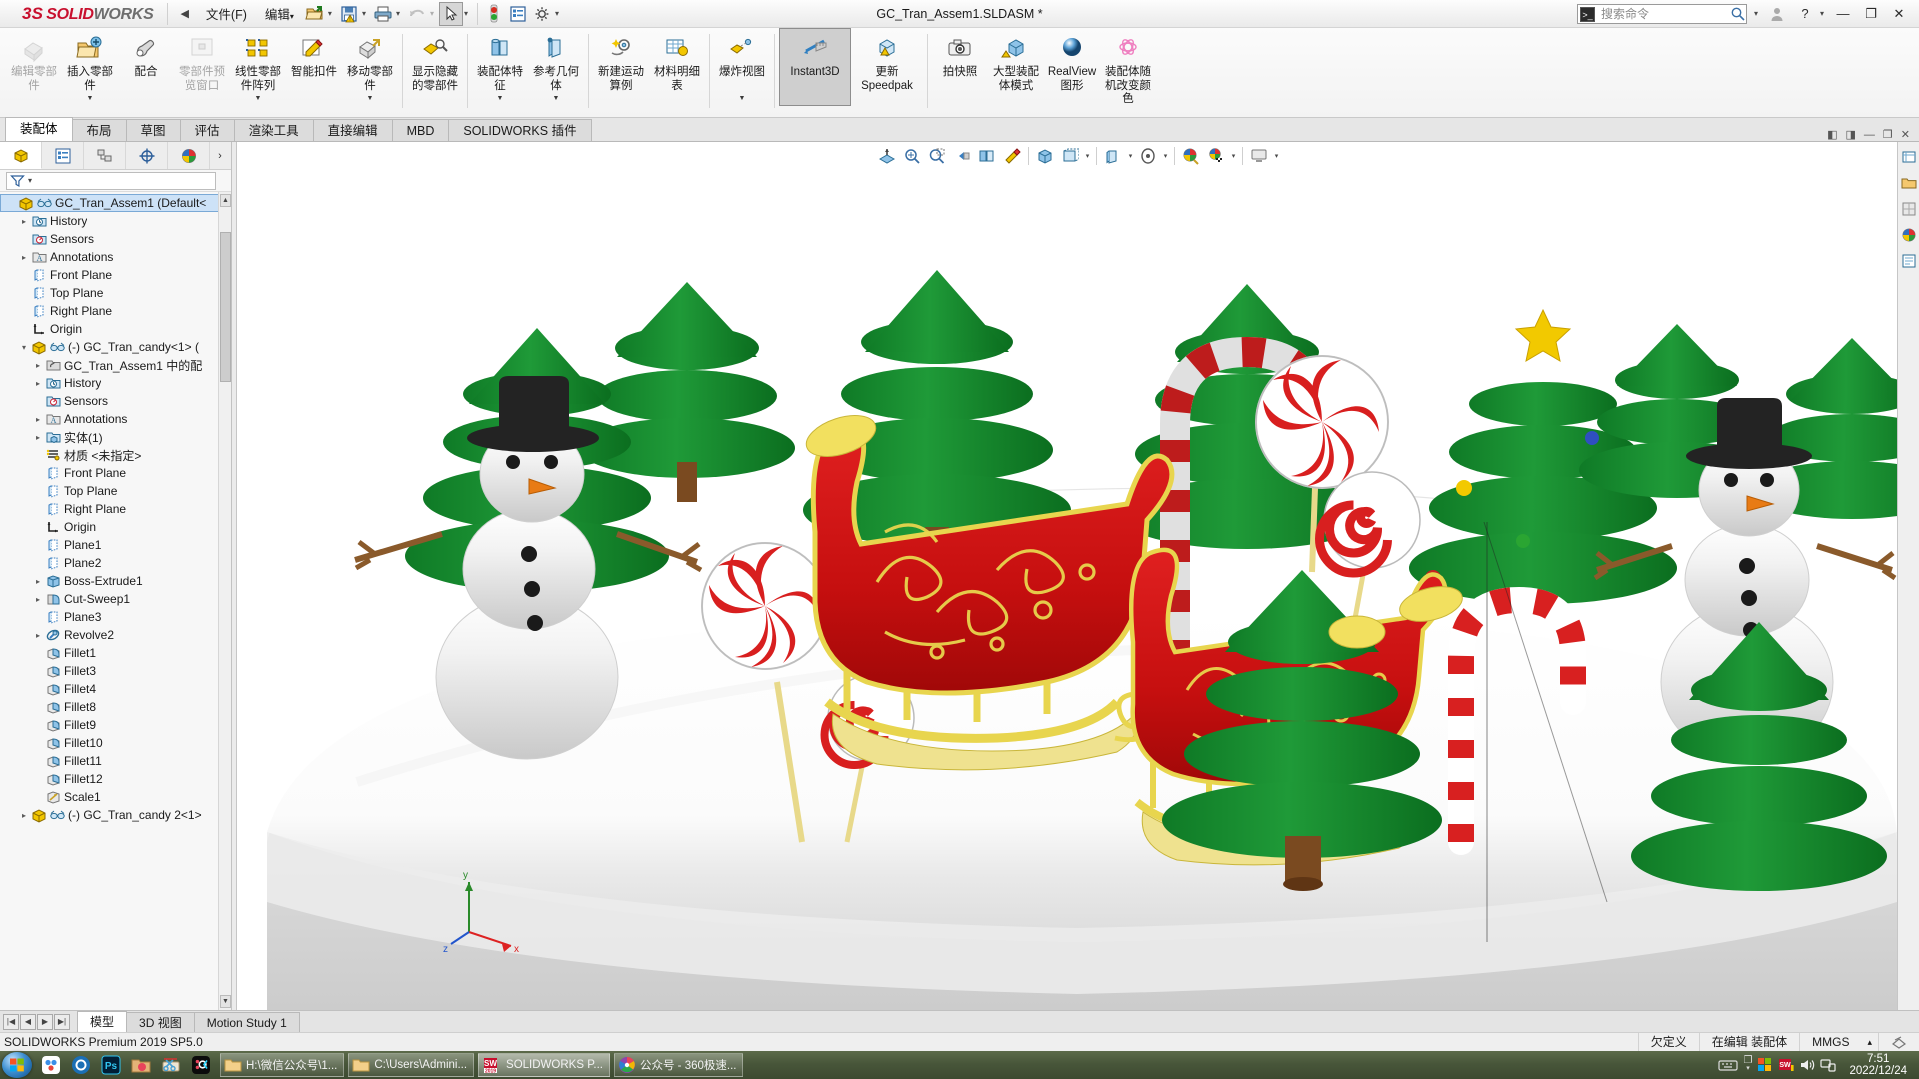  What do you see at coordinates (105, 155) in the screenshot?
I see `configuration-manager-tab` at bounding box center [105, 155].